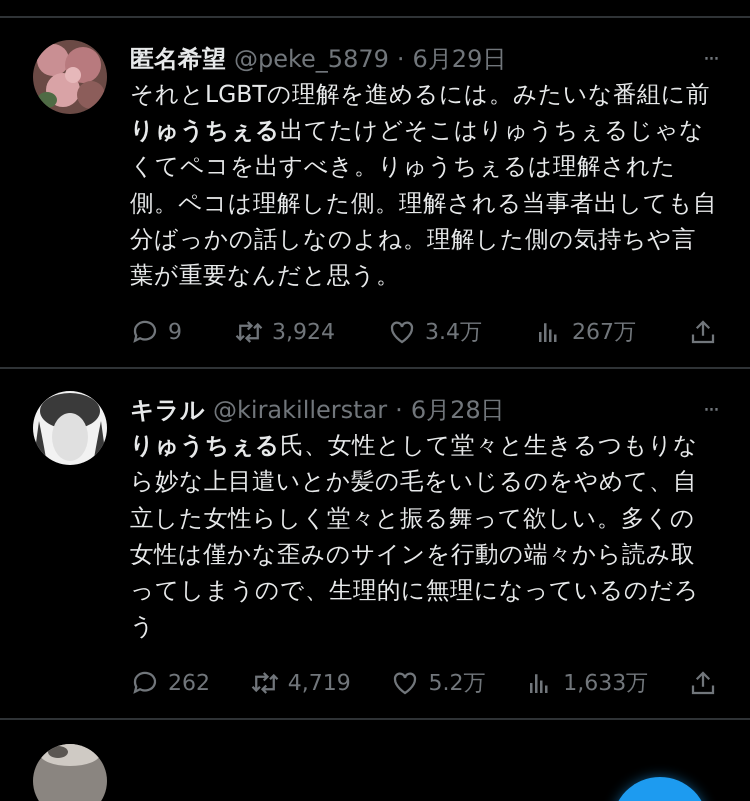 The width and height of the screenshot is (750, 801). What do you see at coordinates (189, 683) in the screenshot?
I see `reply-count: 262` at bounding box center [189, 683].